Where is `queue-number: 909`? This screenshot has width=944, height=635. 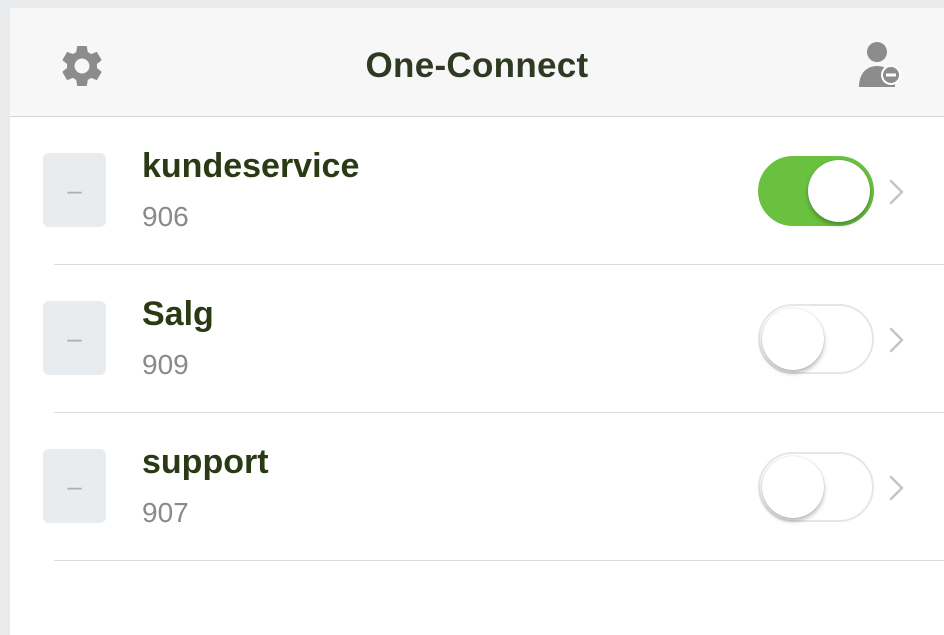 queue-number: 909 is located at coordinates (165, 364).